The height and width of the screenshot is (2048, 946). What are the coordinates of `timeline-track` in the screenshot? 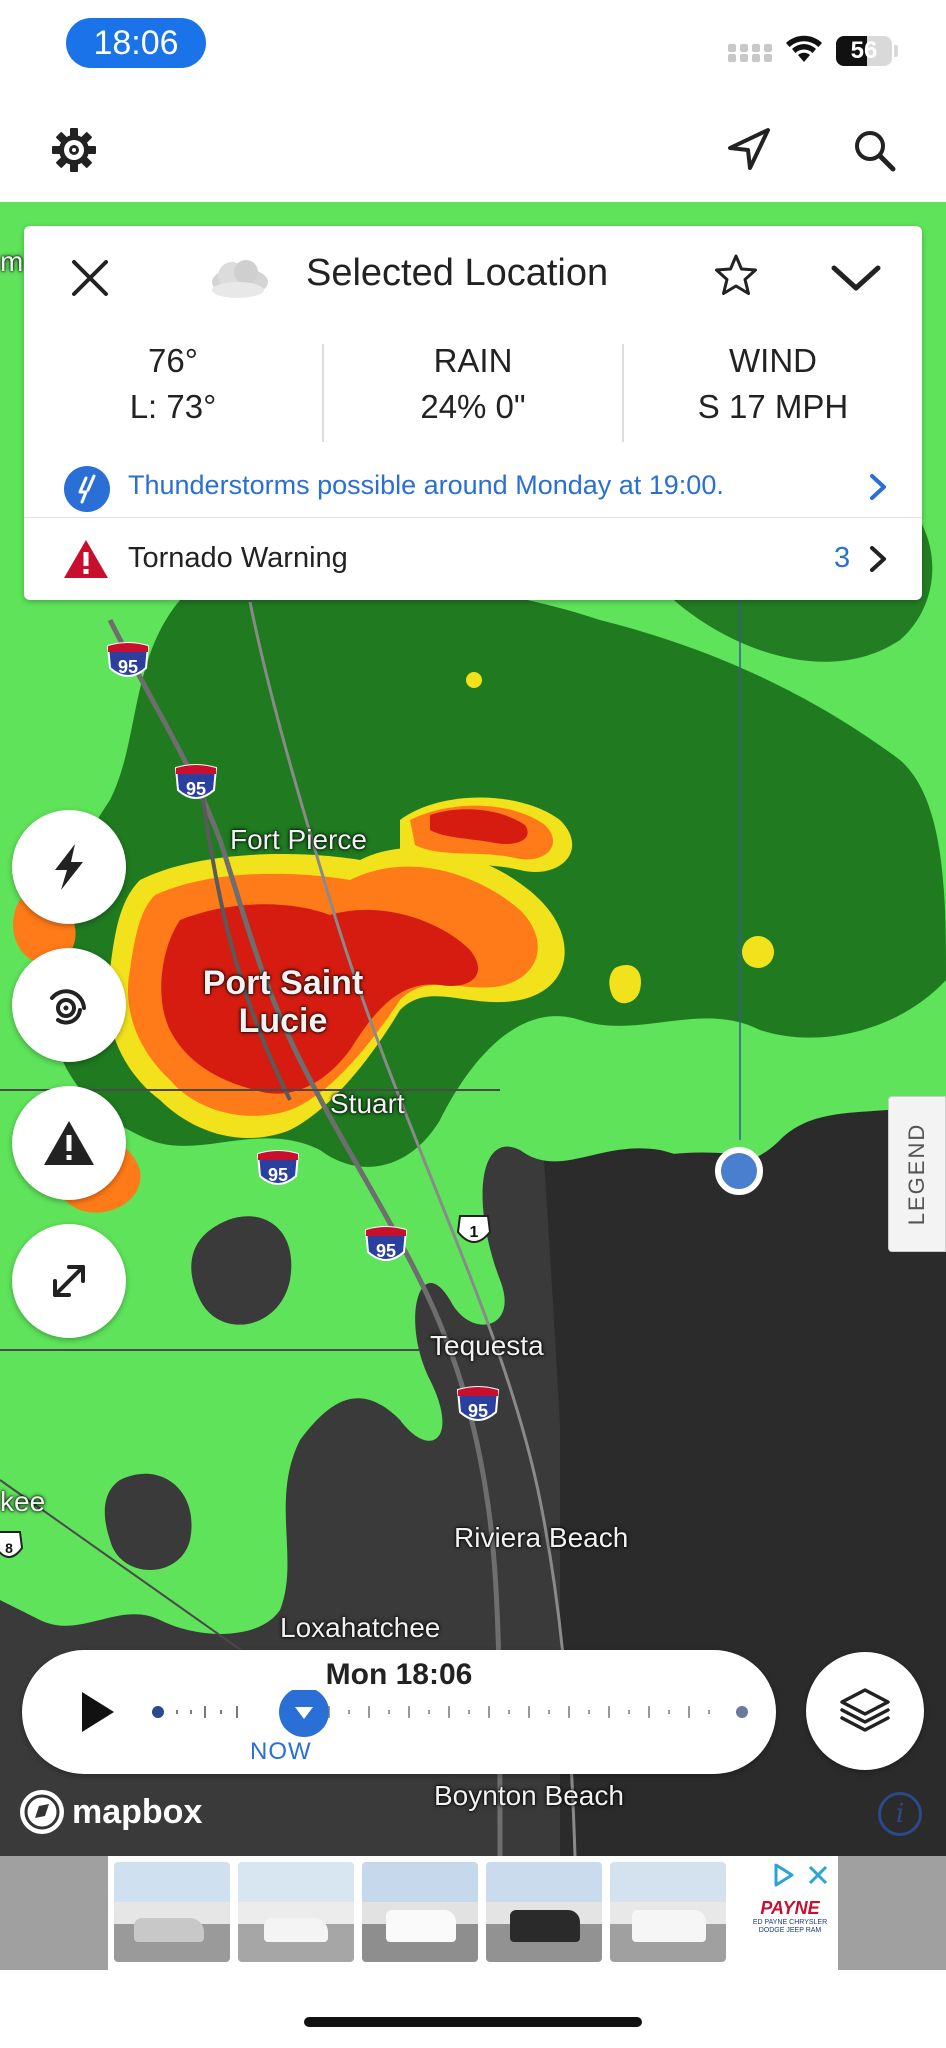 It's located at (452, 1715).